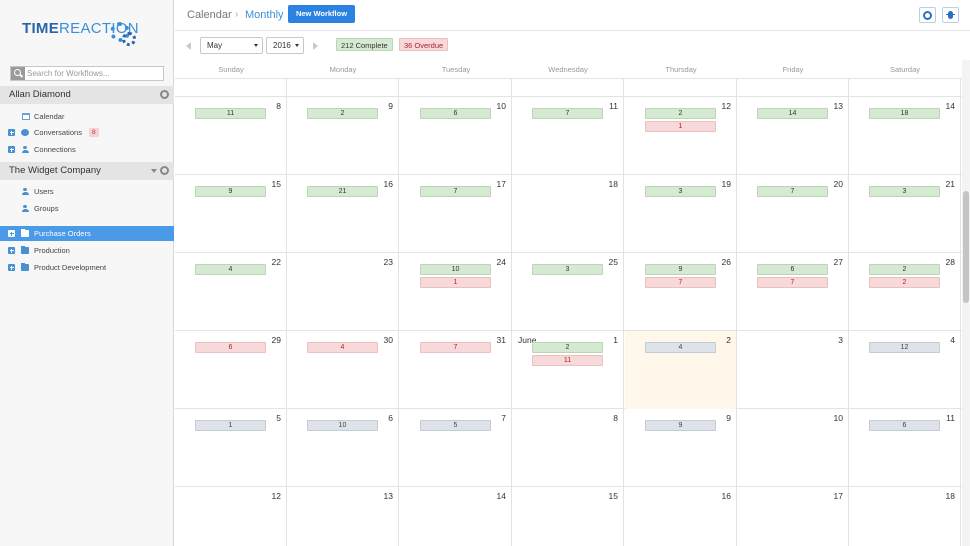  Describe the element at coordinates (87, 149) in the screenshot. I see `sidebar-item-connections: Connections` at that location.